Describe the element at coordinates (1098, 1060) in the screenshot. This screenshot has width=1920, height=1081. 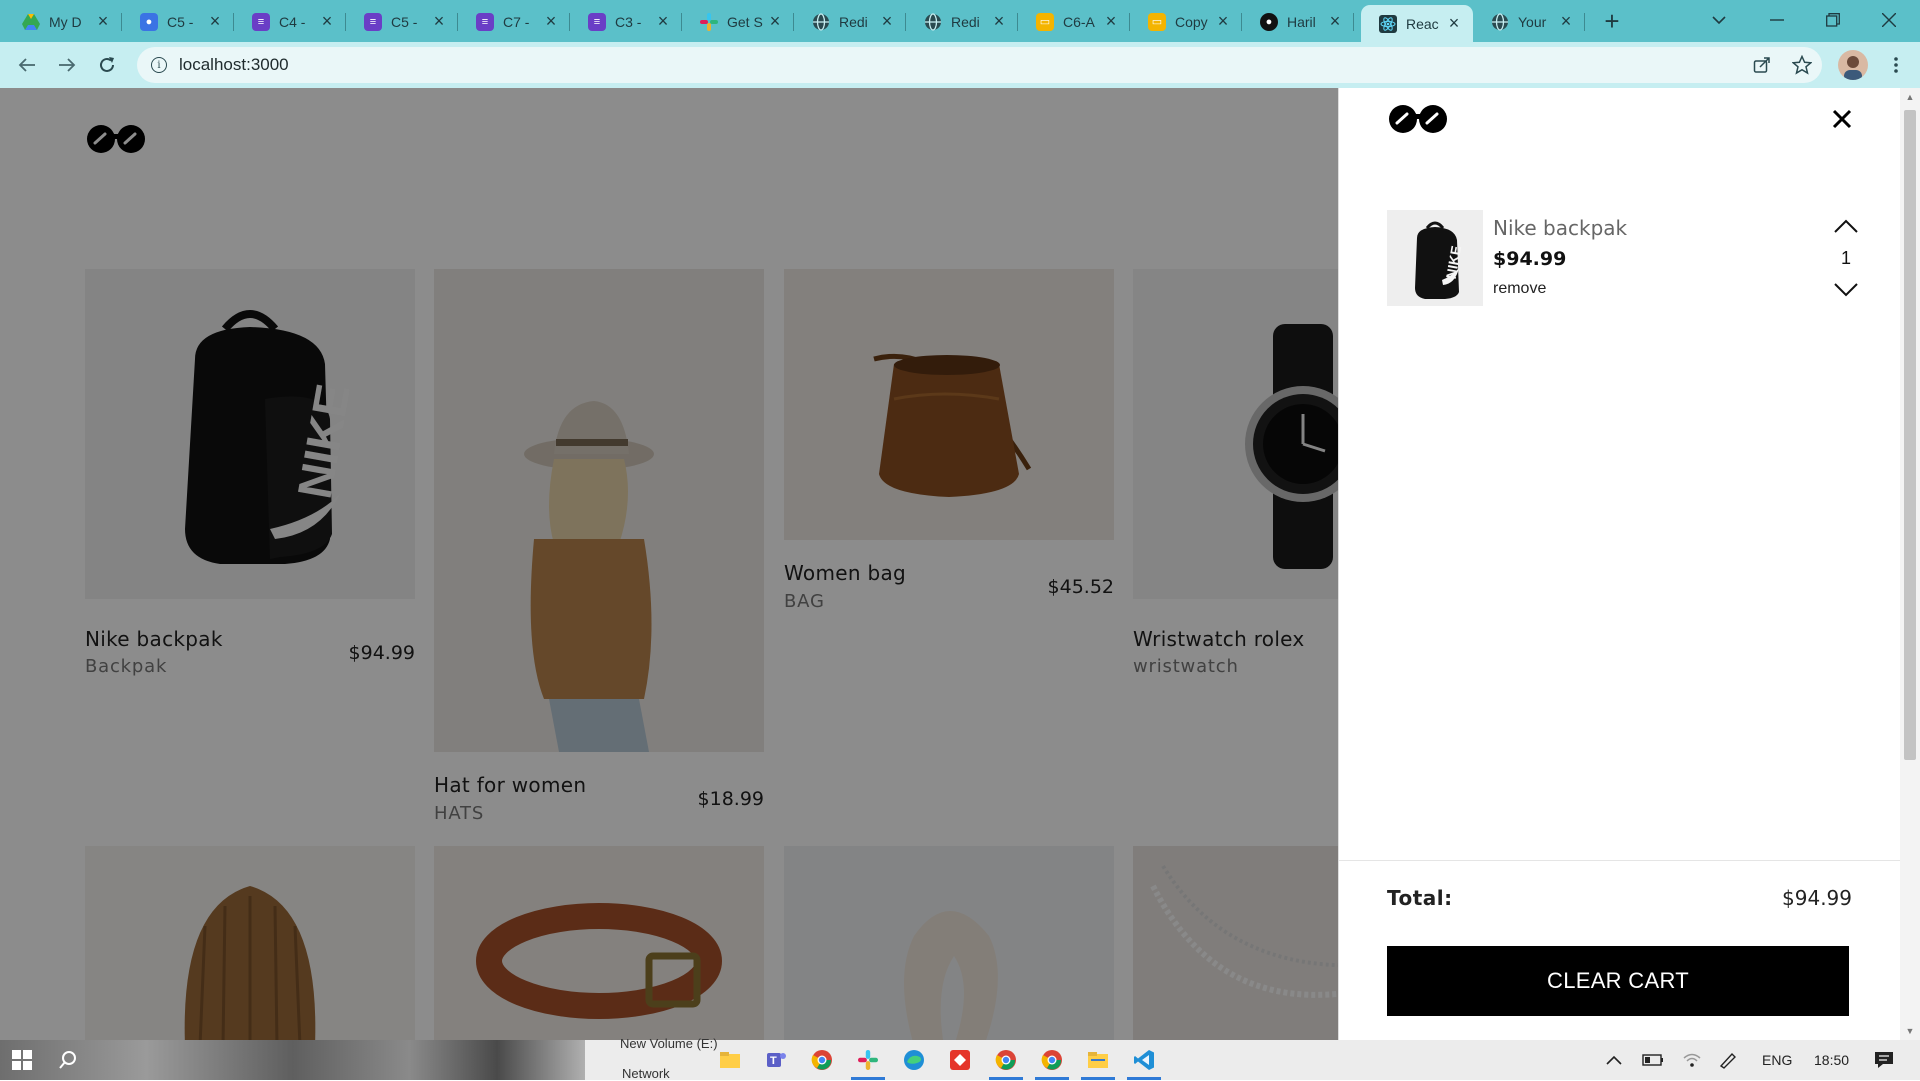
I see `folder-icon` at that location.